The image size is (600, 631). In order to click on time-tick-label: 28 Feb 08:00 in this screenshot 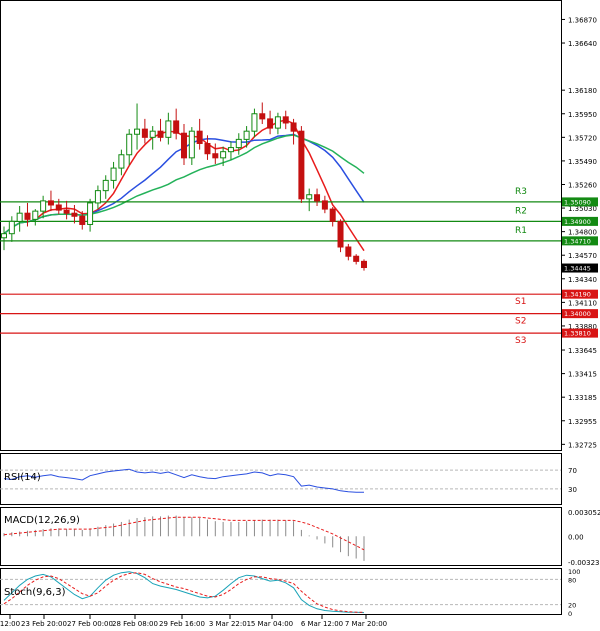, I will do `click(135, 624)`.